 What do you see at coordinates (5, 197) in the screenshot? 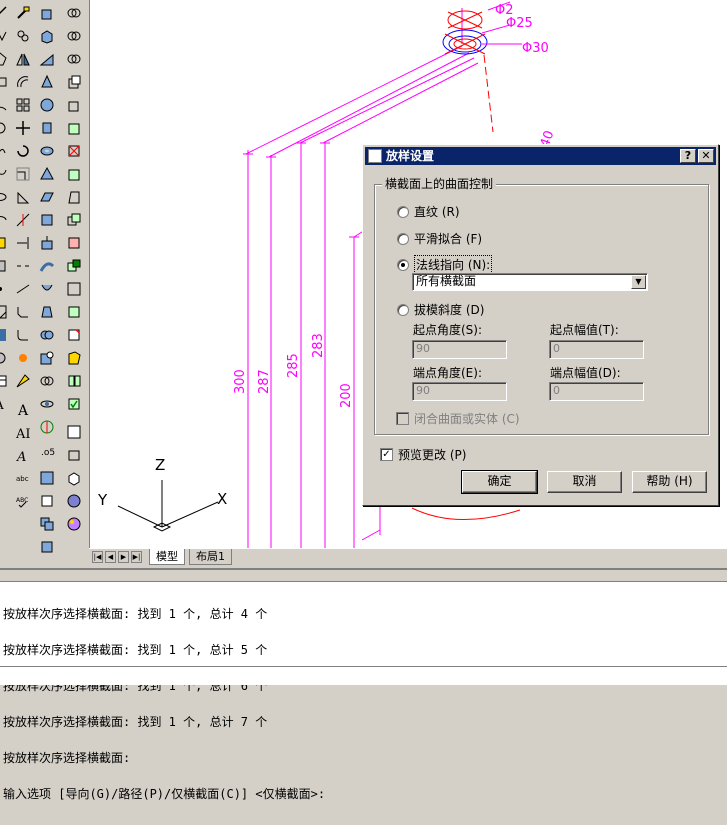
I see `ellipse-tool-button` at bounding box center [5, 197].